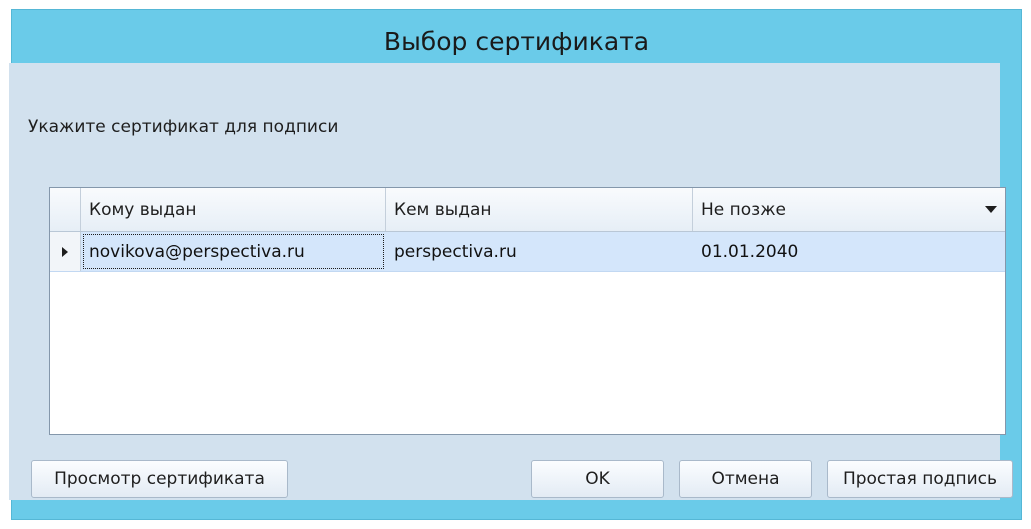  Describe the element at coordinates (745, 479) in the screenshot. I see `cancel-button: Отмена` at that location.